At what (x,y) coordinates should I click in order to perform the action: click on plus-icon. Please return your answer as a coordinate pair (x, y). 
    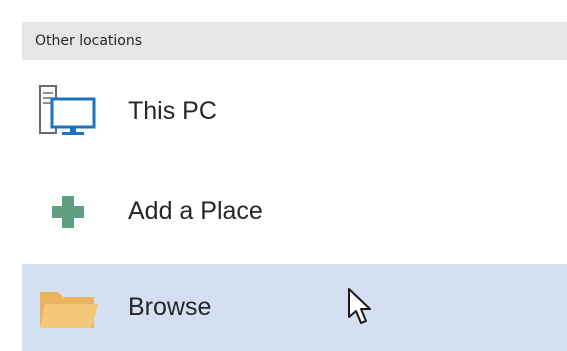
    Looking at the image, I should click on (68, 211).